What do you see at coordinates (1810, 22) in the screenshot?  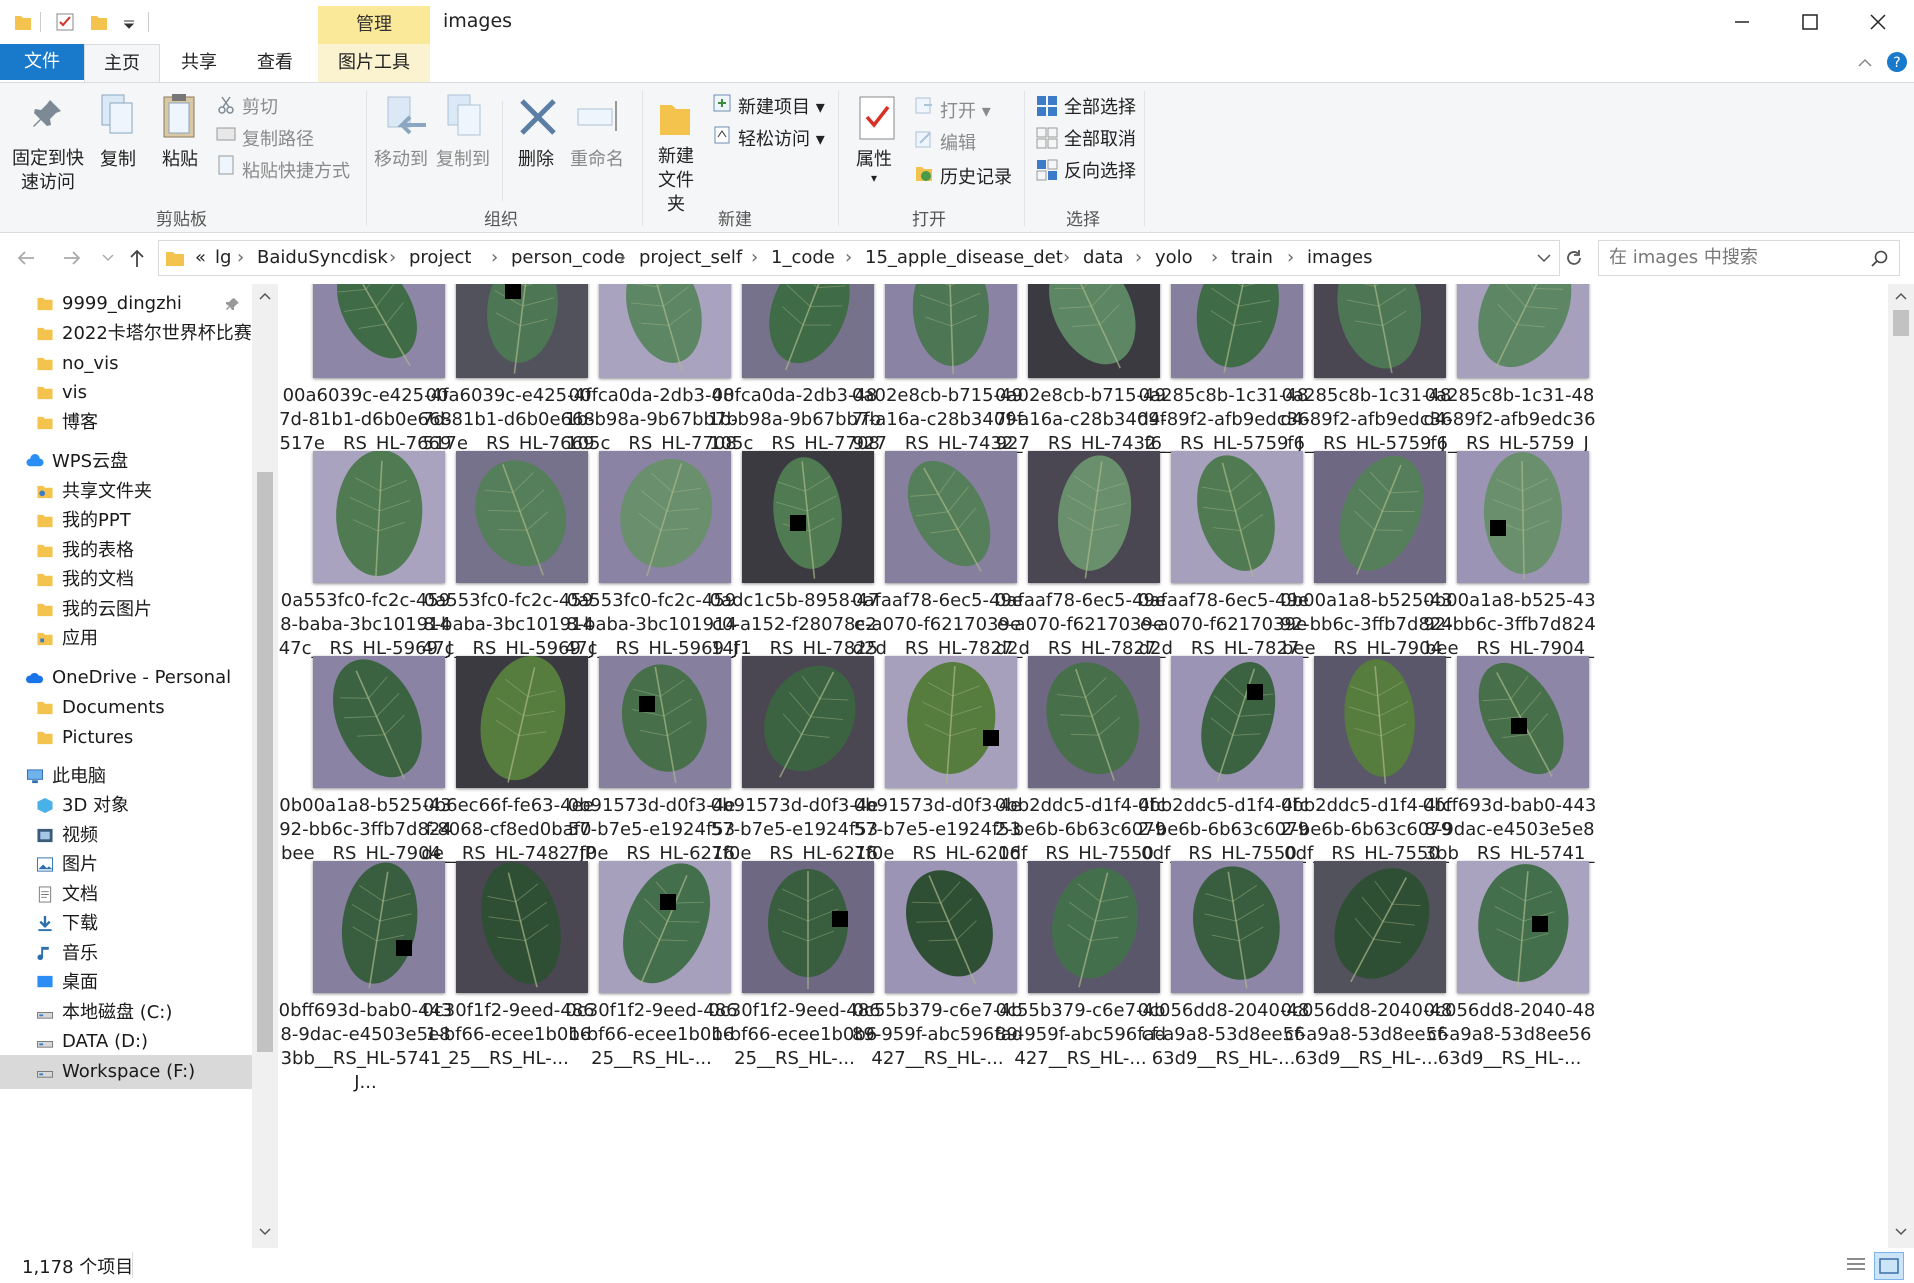 I see `maximize-button` at bounding box center [1810, 22].